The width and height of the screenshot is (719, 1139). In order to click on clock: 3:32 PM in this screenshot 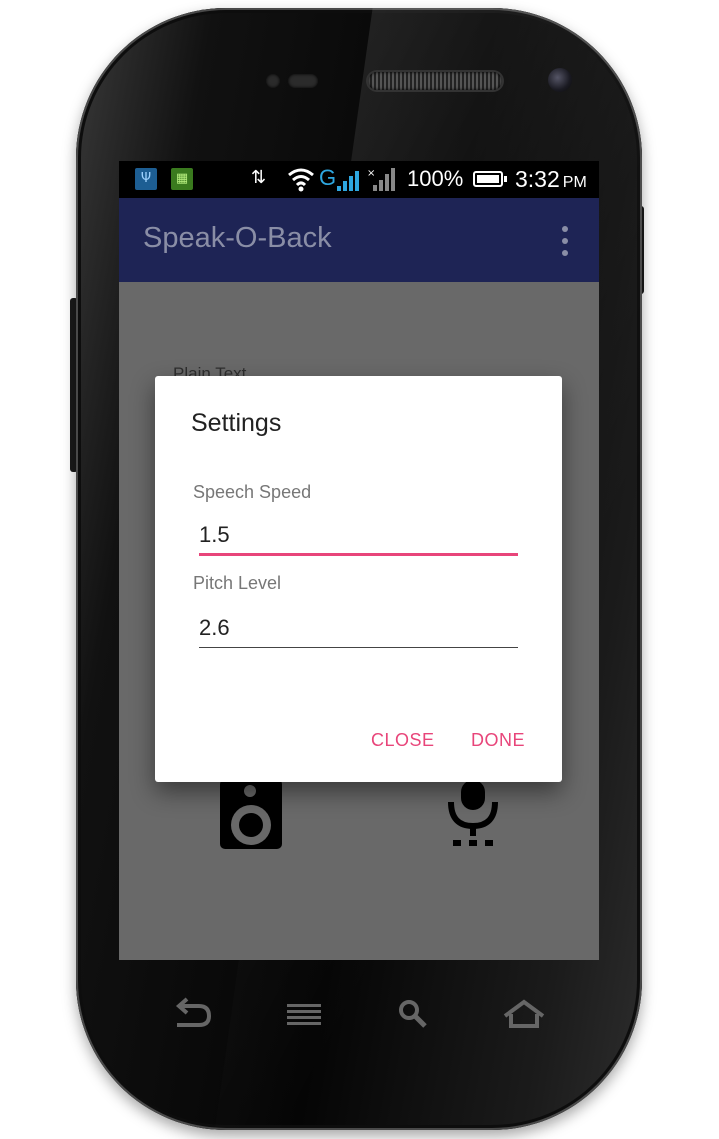, I will do `click(551, 179)`.